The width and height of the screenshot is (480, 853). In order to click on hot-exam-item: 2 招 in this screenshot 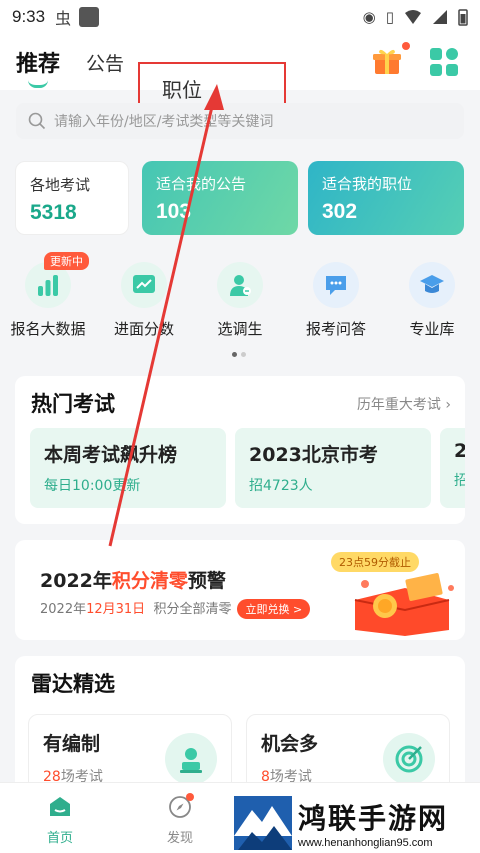, I will do `click(452, 468)`.